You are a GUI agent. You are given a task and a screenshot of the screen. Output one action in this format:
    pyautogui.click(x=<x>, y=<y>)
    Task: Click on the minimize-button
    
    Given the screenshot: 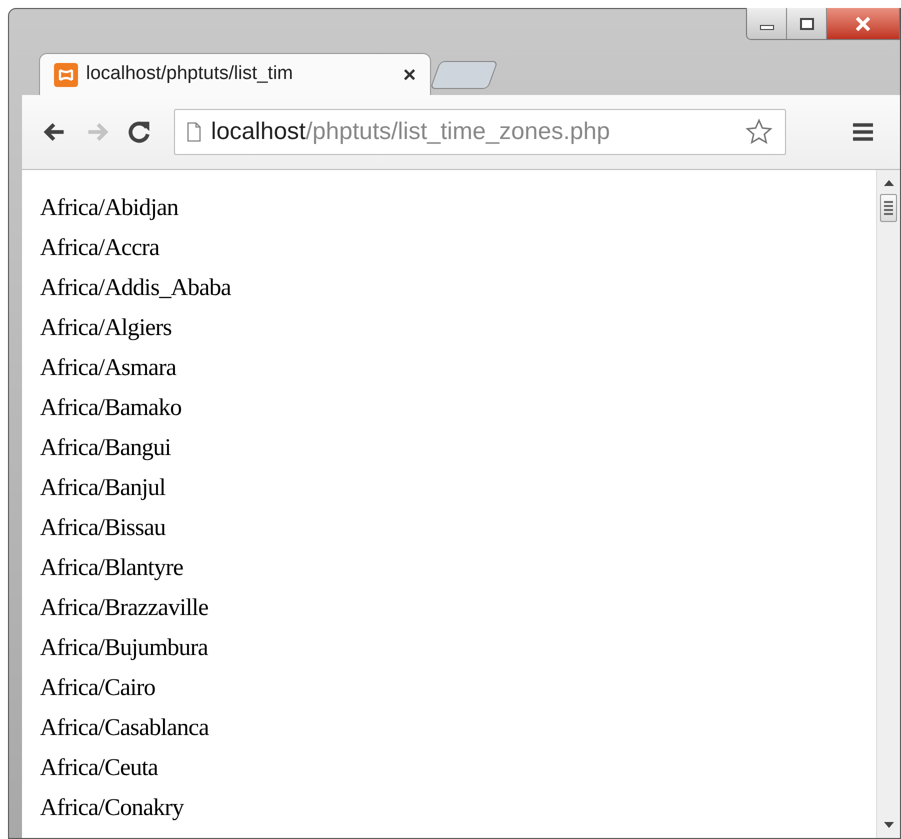 What is the action you would take?
    pyautogui.click(x=767, y=23)
    